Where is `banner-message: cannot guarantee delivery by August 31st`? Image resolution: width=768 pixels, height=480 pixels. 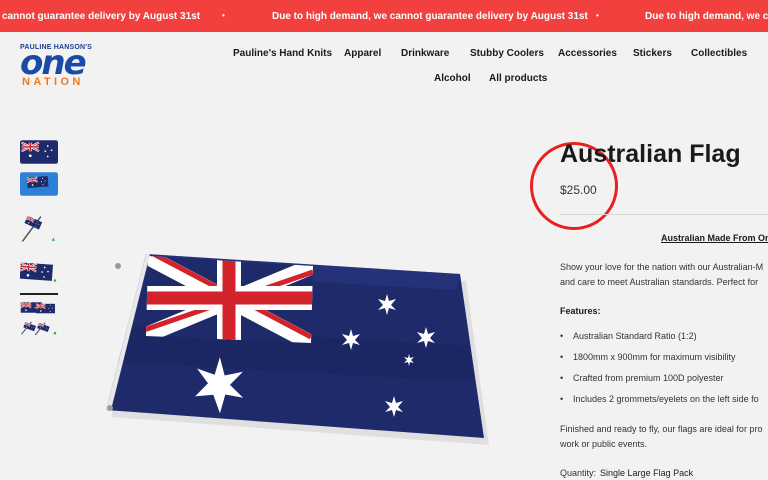
banner-message: cannot guarantee delivery by August 31st is located at coordinates (101, 16).